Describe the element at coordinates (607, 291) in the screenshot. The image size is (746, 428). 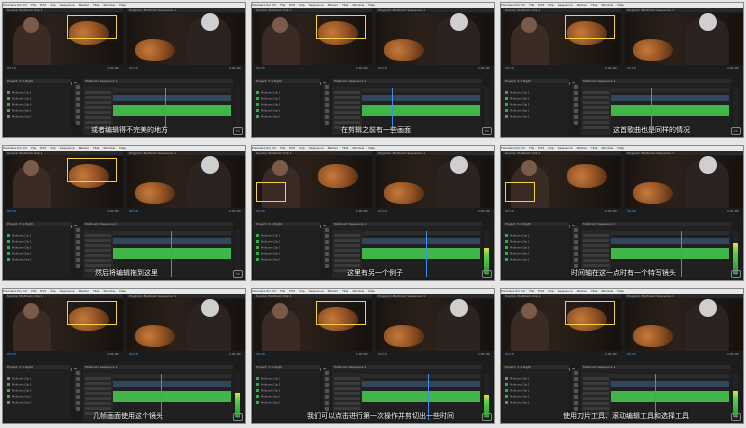
I see `menu-item: Window` at that location.